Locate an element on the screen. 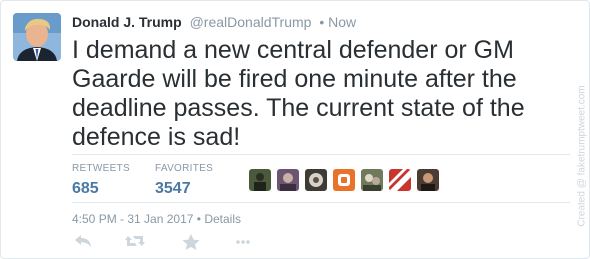 Image resolution: width=590 pixels, height=259 pixels. tweet-header: Donald J. Trump @realDonaldTrump • Now is located at coordinates (214, 22).